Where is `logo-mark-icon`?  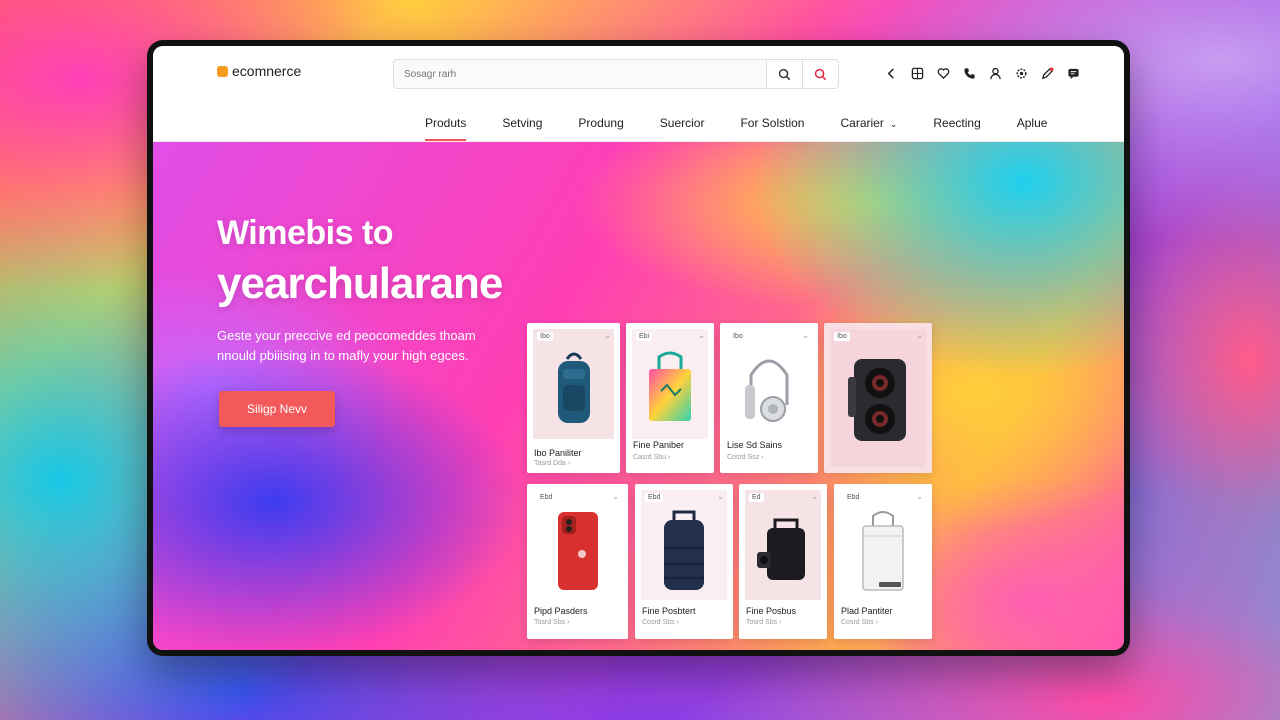
logo-mark-icon is located at coordinates (222, 71).